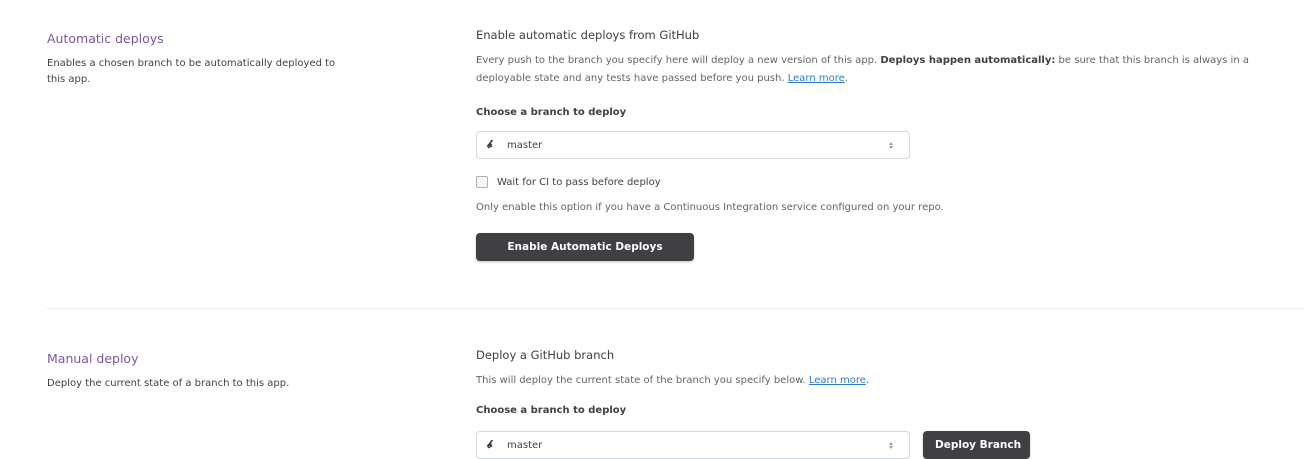  What do you see at coordinates (551, 112) in the screenshot?
I see `automatic-branch-label: Choose a branch to deploy` at bounding box center [551, 112].